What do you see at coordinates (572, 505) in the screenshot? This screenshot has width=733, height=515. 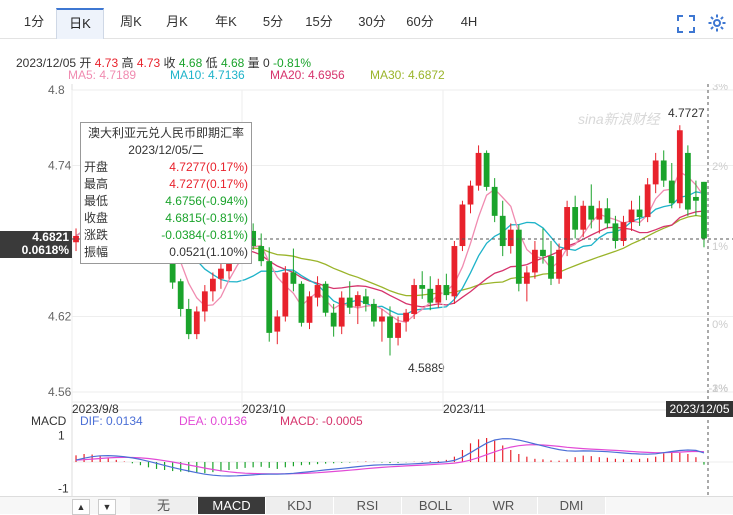 I see `indicator-tab-6: DMI` at bounding box center [572, 505].